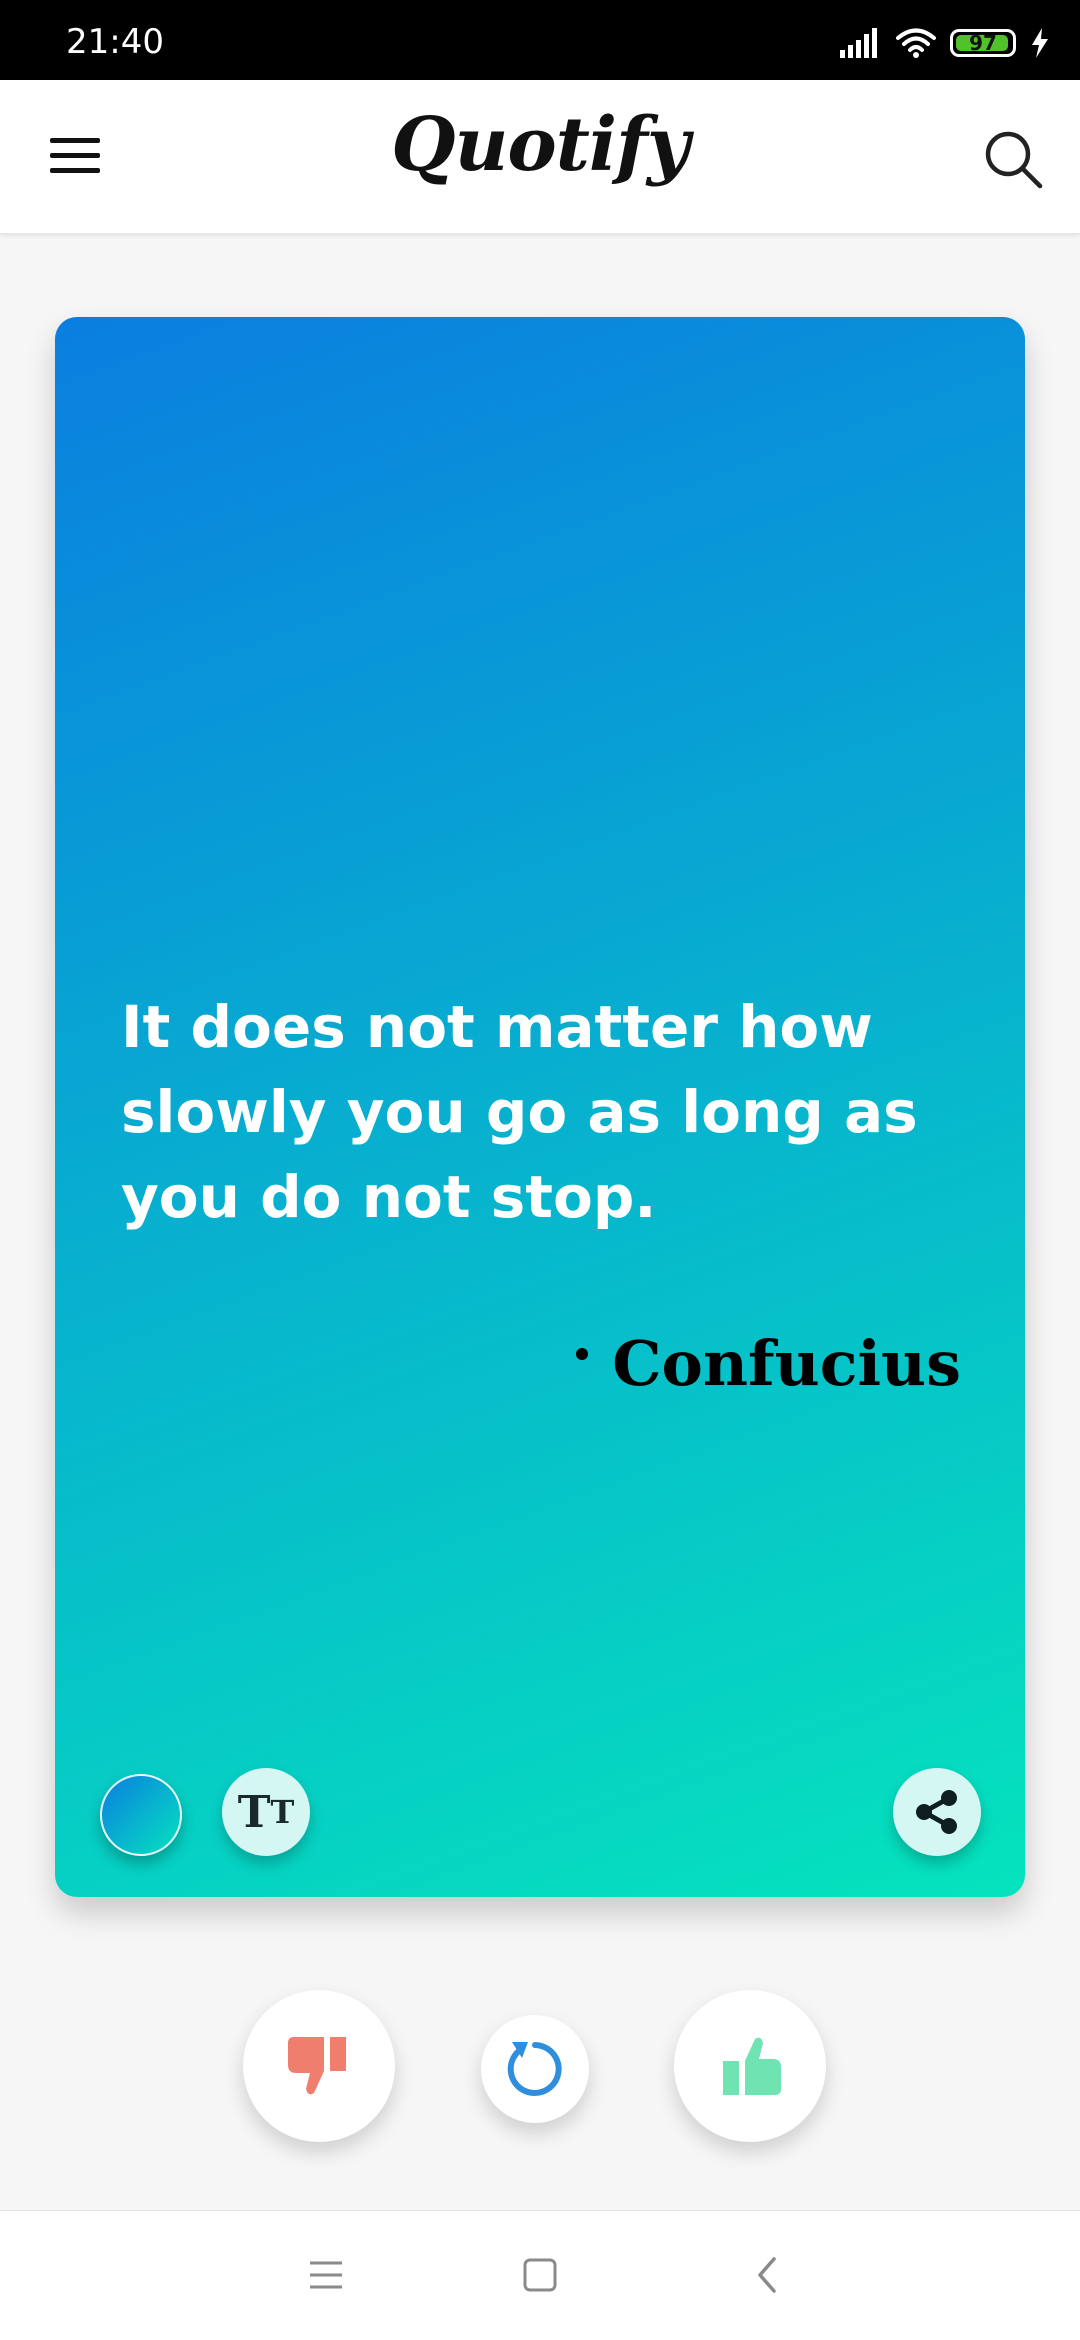  I want to click on battery-level: 97, so click(983, 43).